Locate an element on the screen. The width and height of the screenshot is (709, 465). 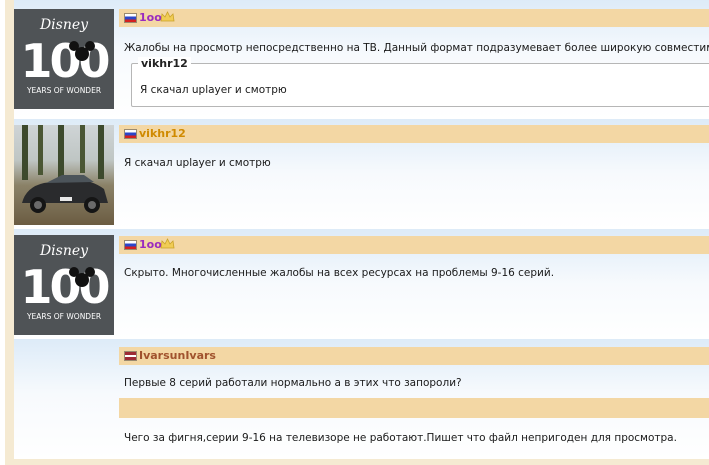
quote-box: vikhr12 Я скачал uplayer и смотрю is located at coordinates (420, 82).